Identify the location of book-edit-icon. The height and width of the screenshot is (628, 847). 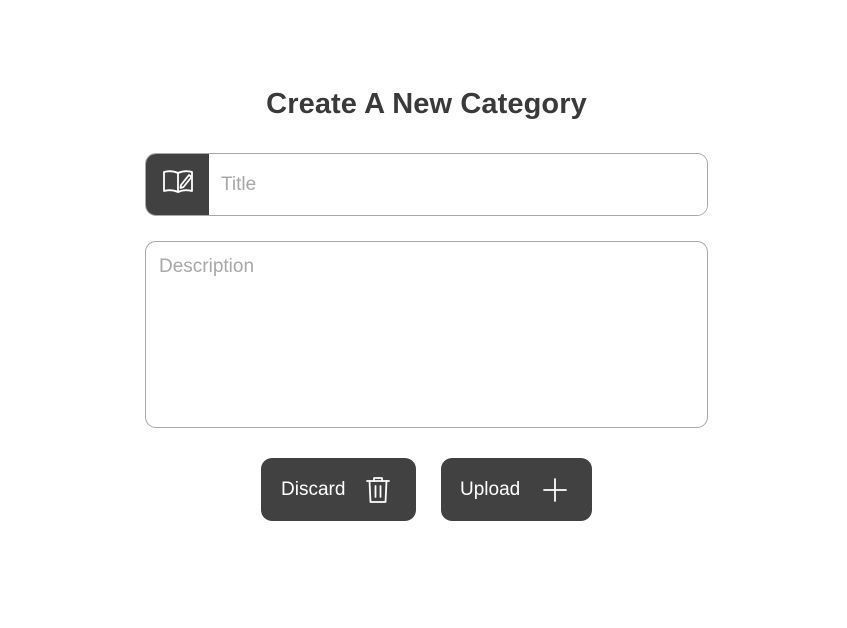
(178, 184).